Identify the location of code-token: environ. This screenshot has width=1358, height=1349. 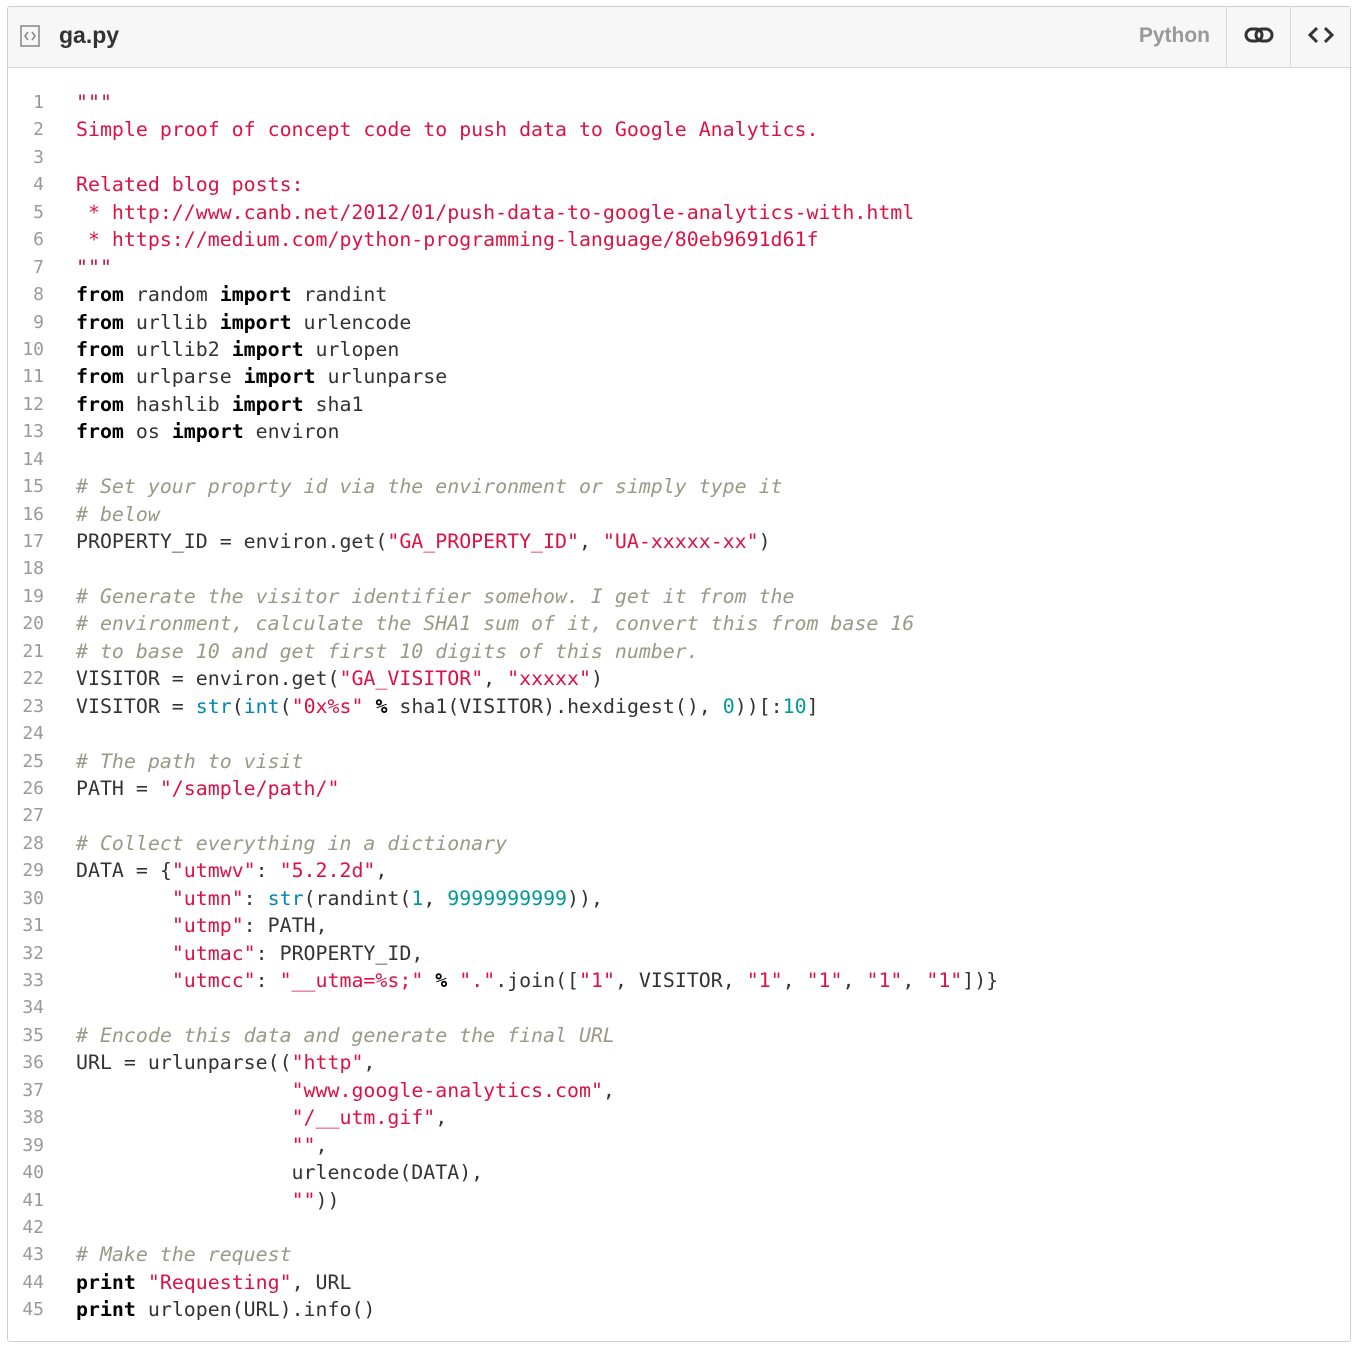
(292, 431).